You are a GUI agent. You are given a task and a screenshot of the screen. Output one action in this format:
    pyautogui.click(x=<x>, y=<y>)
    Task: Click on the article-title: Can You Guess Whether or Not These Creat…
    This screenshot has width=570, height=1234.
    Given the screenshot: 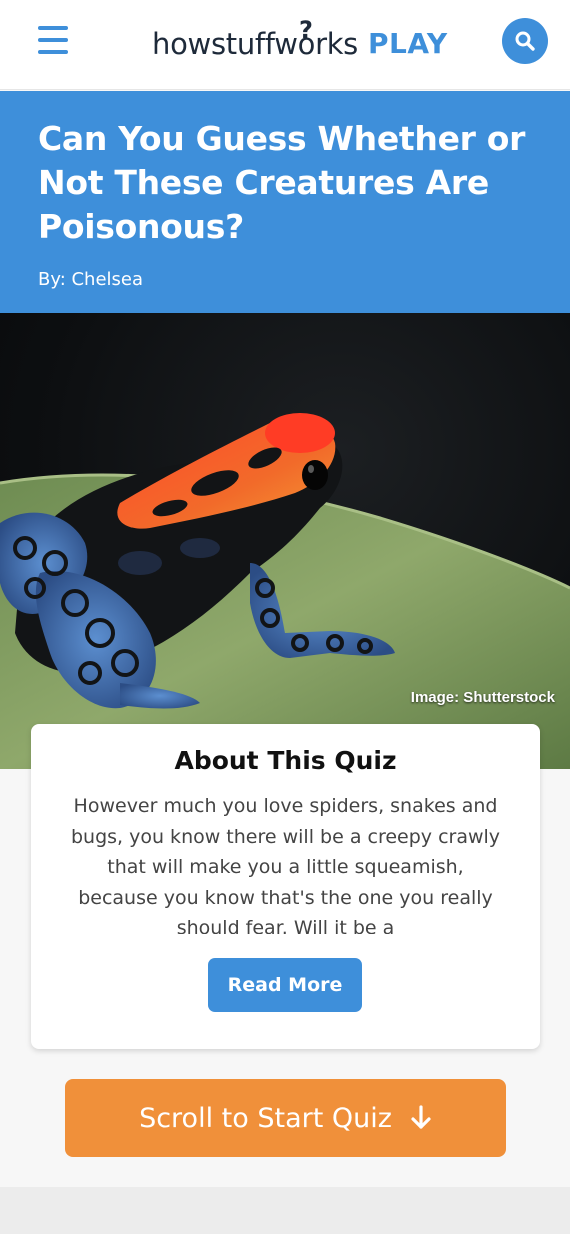 What is the action you would take?
    pyautogui.click(x=282, y=182)
    